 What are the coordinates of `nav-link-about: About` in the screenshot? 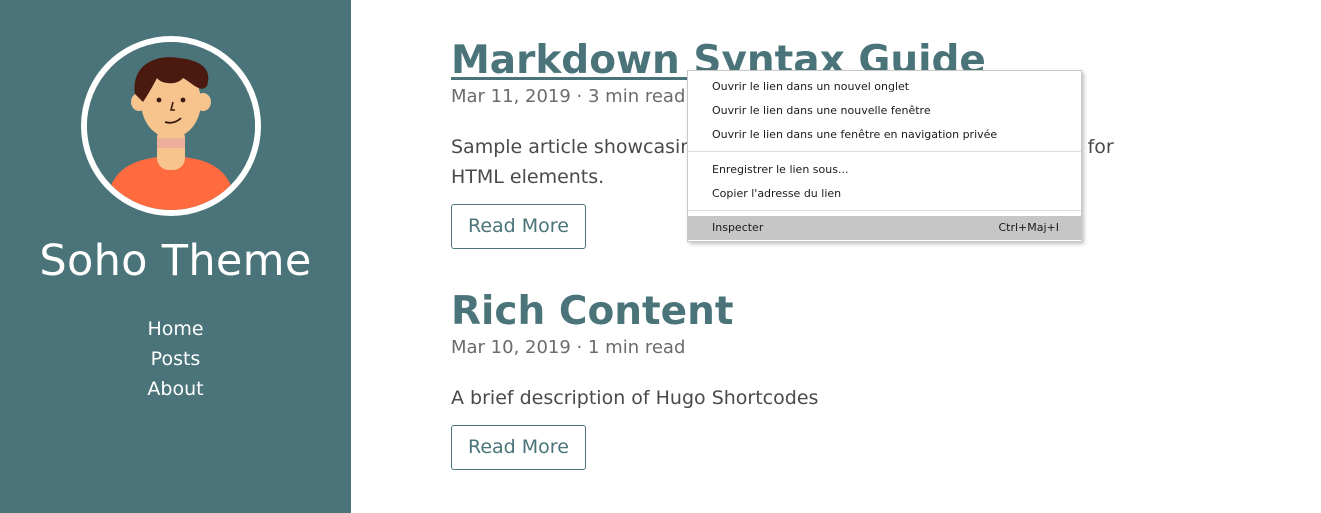 It's located at (175, 389).